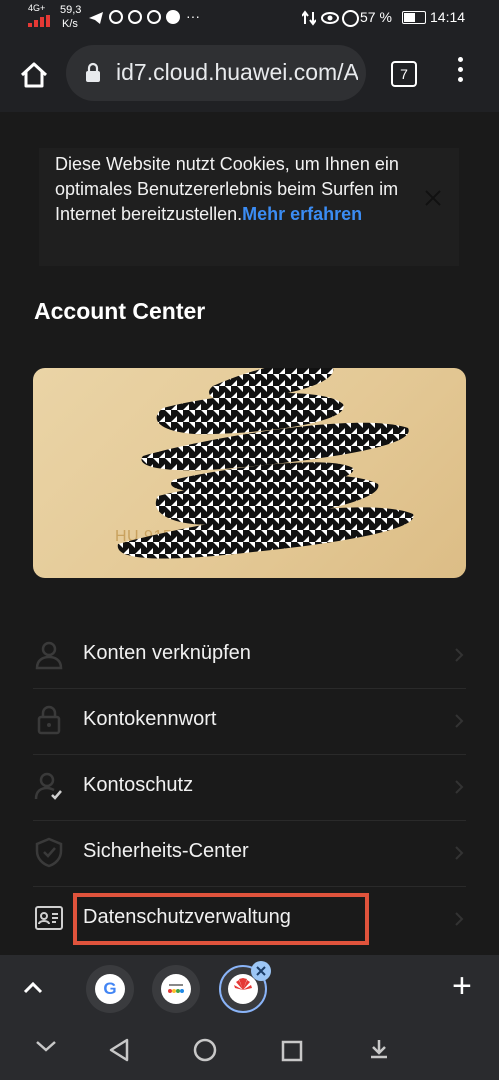 The height and width of the screenshot is (1080, 499). Describe the element at coordinates (96, 20) in the screenshot. I see `telegram-icon` at that location.